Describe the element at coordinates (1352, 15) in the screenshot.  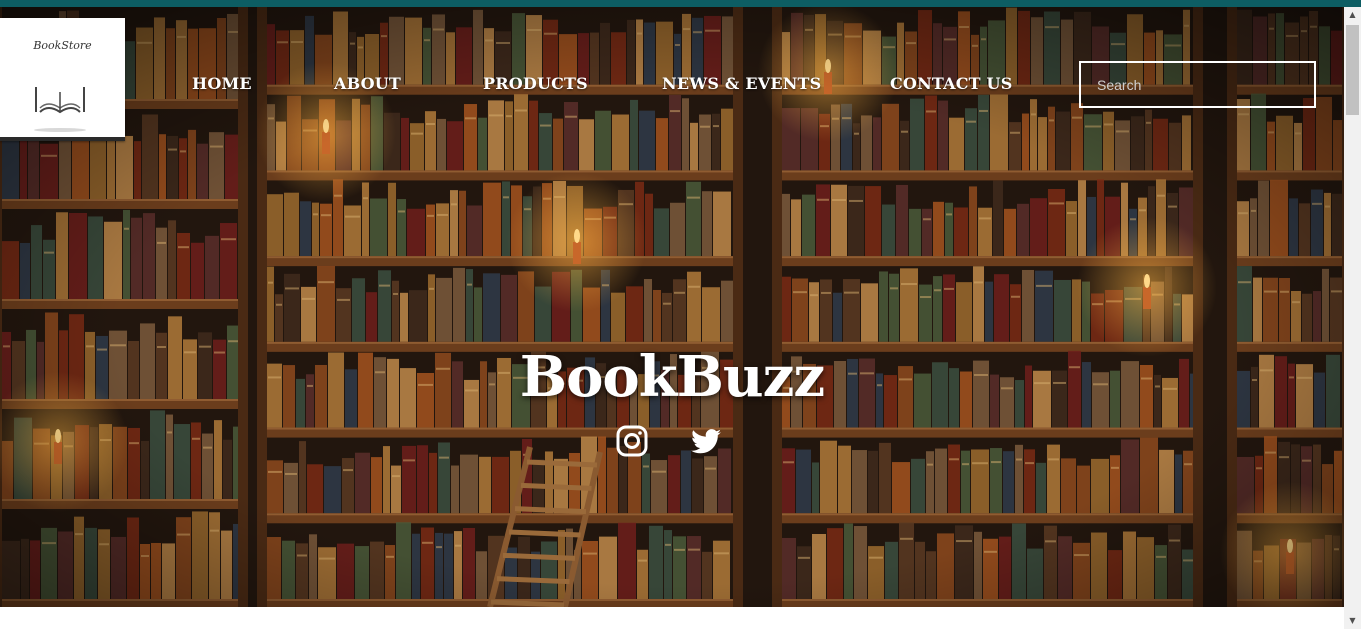
I see `scroll-up-arrow: ▲` at that location.